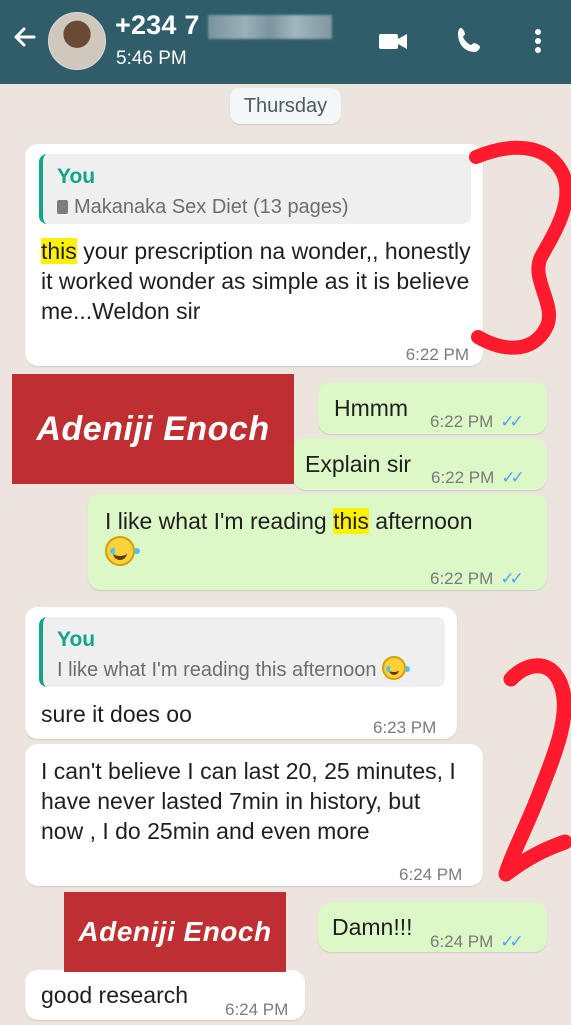 This screenshot has height=1025, width=571. I want to click on outgoing-message-bubble: Damn!!! 6:24 PM ✓✓, so click(432, 927).